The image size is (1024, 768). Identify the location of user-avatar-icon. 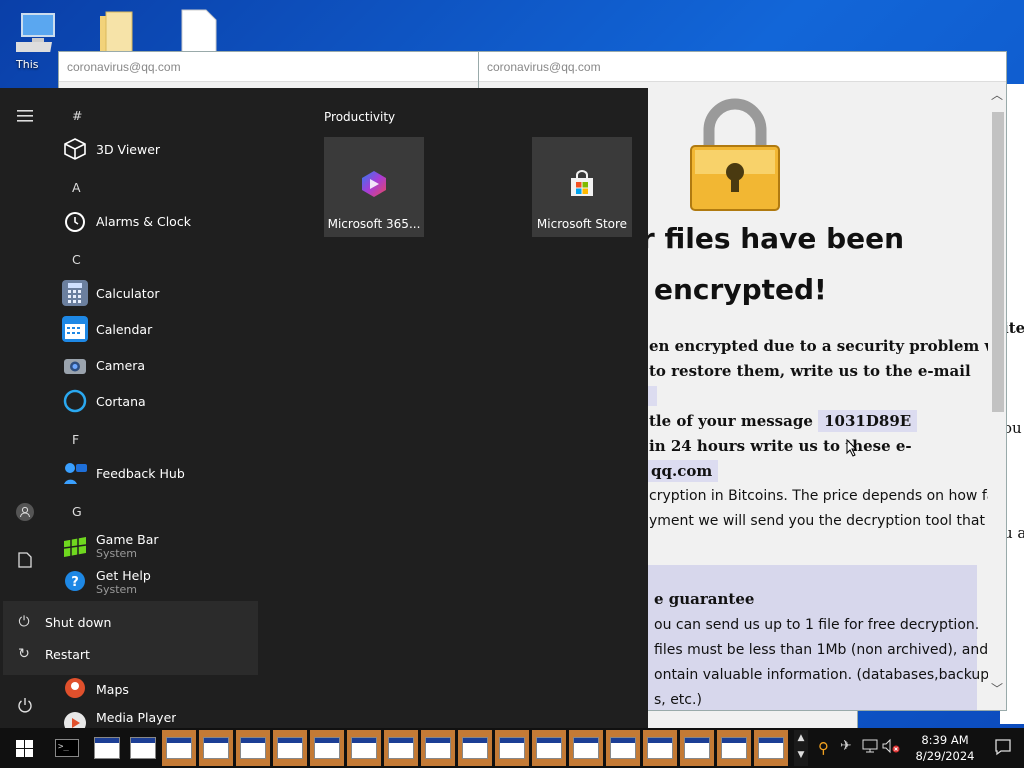
(25, 512).